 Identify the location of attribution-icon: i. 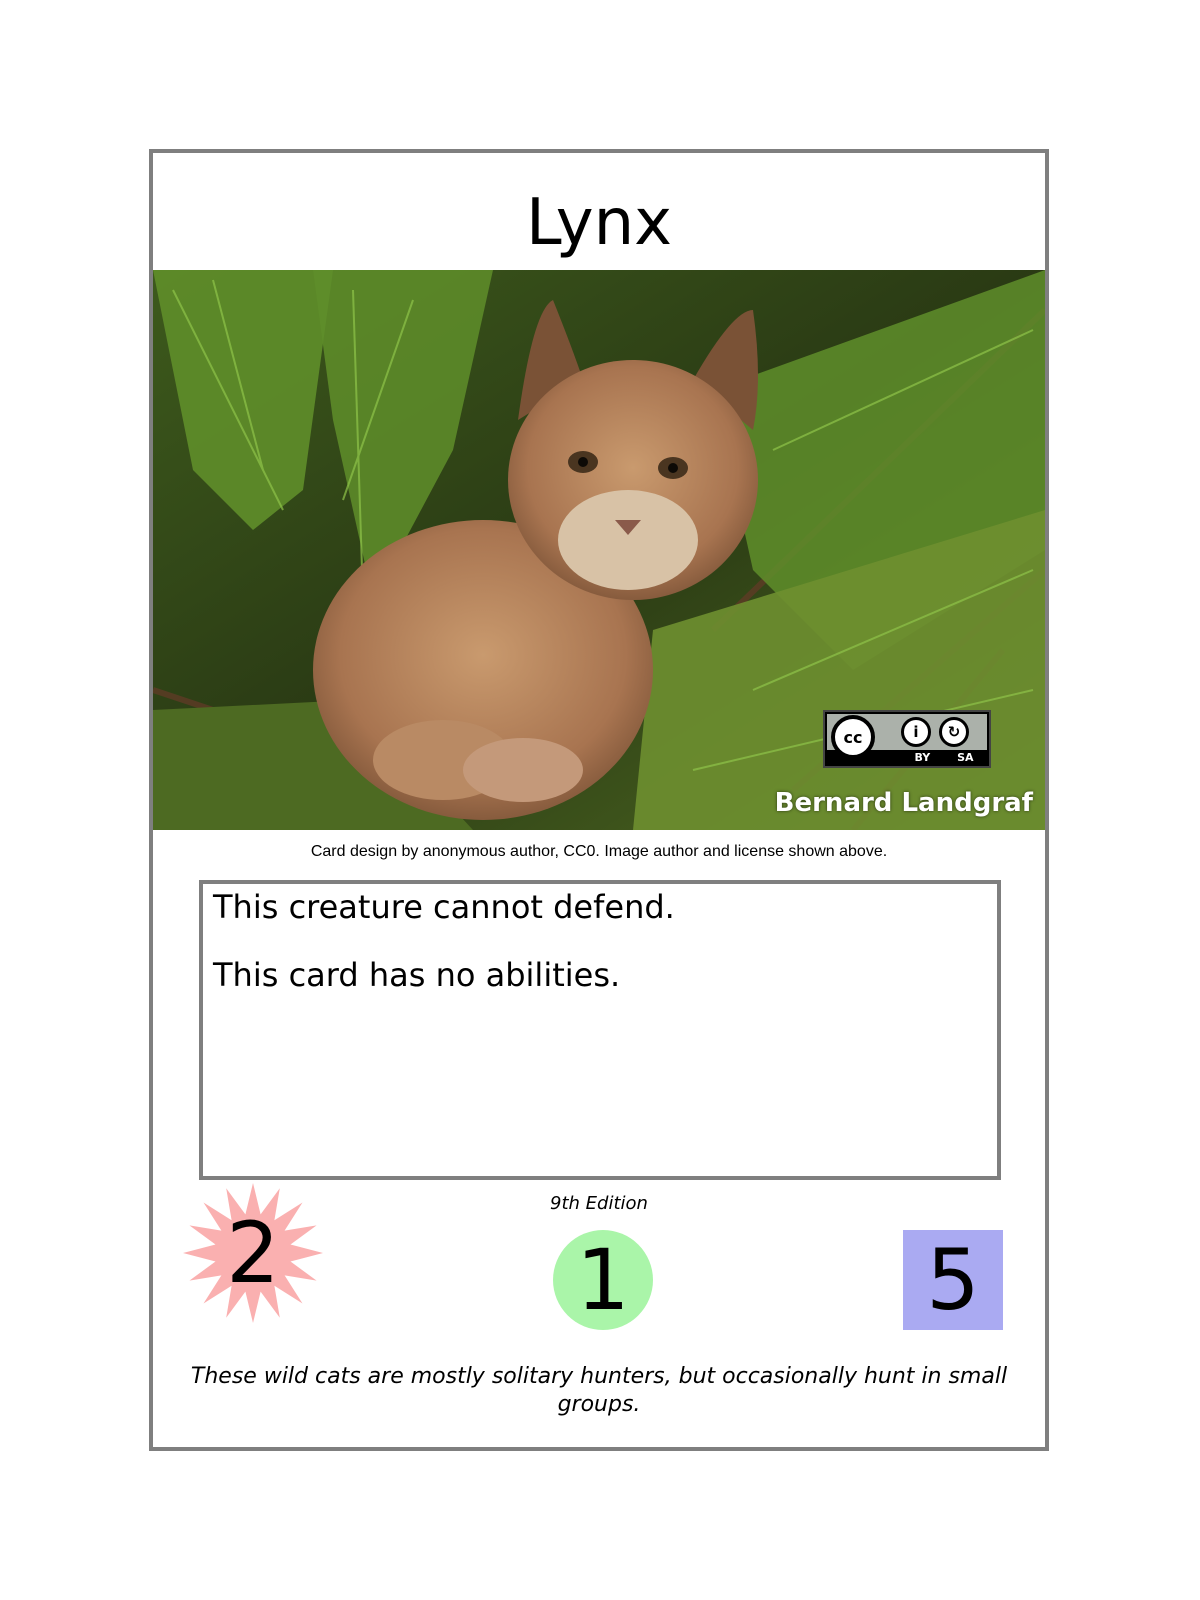
(916, 732).